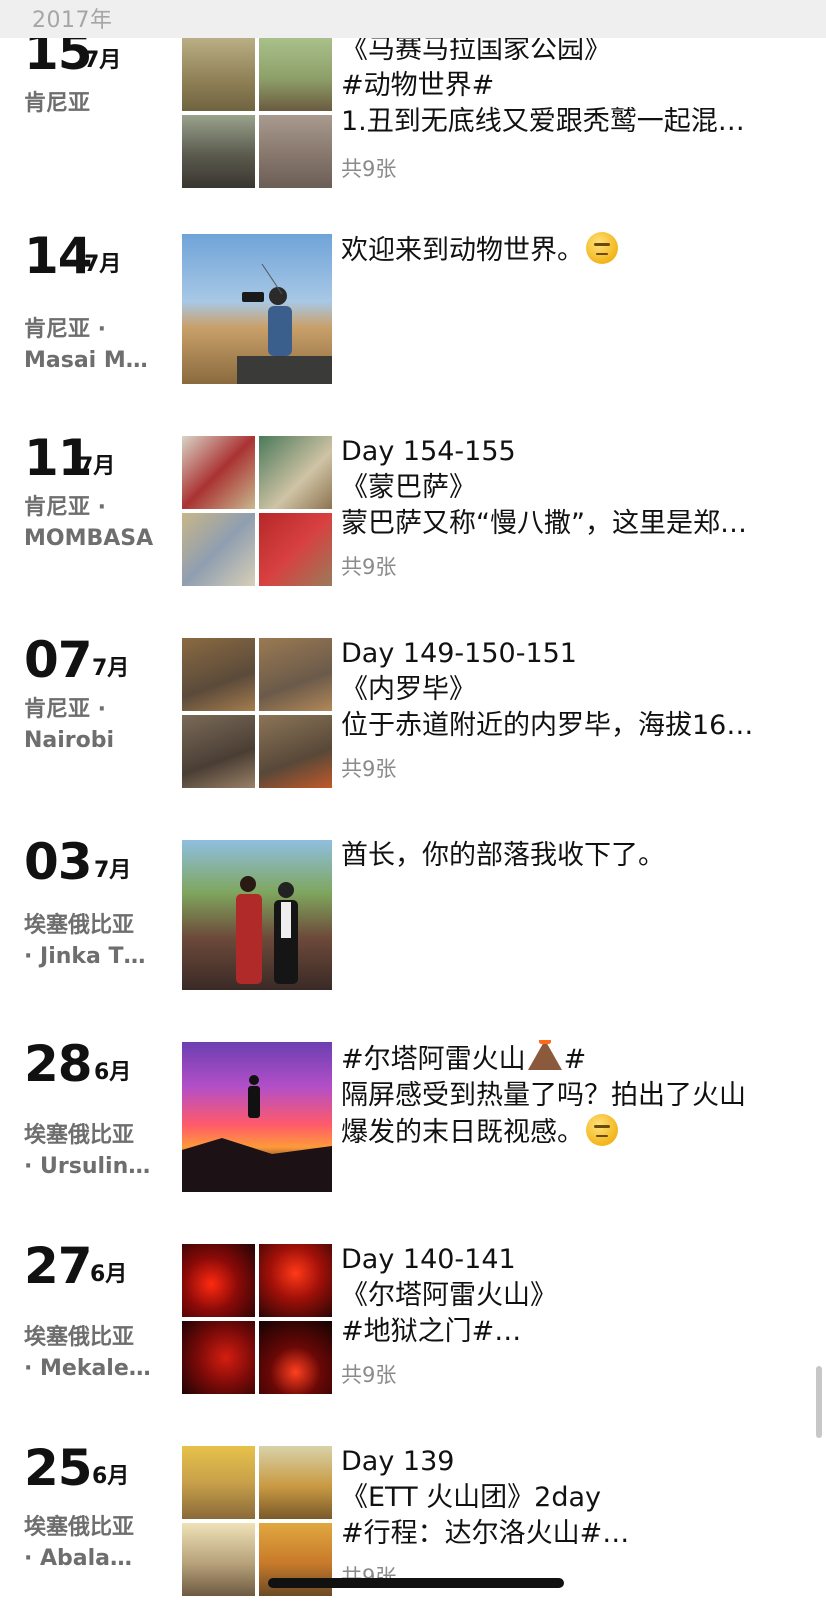 The image size is (826, 1606). Describe the element at coordinates (576, 856) in the screenshot. I see `entry-text: 酋长，你的部落我收下了。` at that location.